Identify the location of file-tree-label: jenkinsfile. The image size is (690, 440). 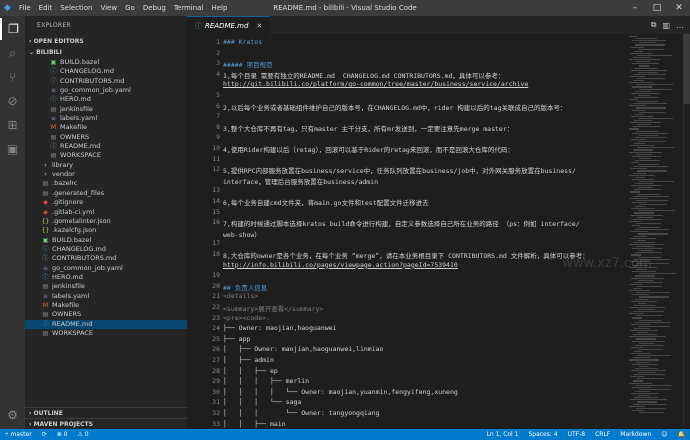
(76, 108).